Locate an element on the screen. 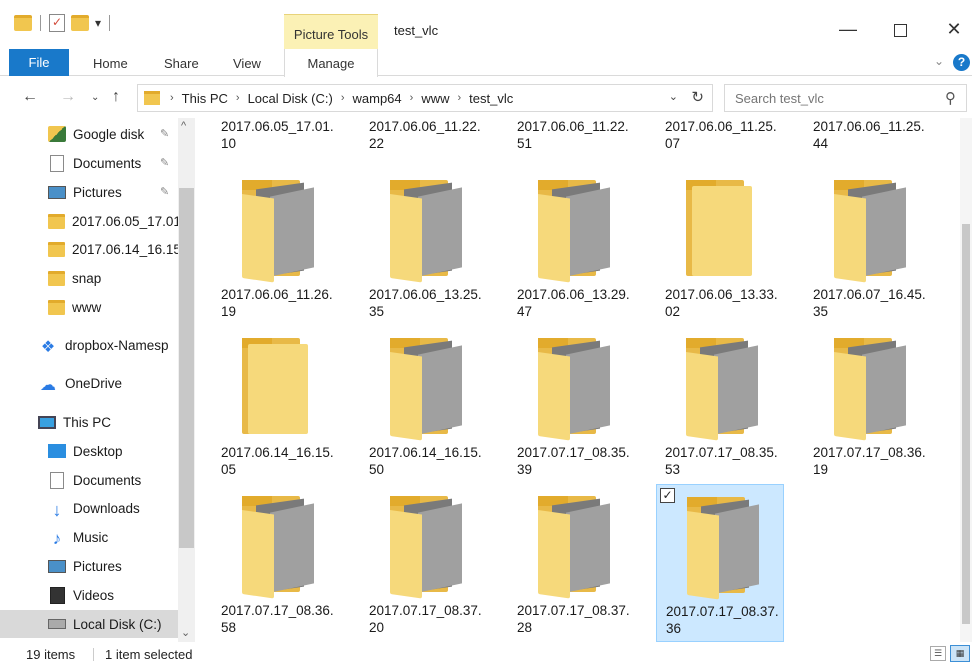 The width and height of the screenshot is (972, 664). tab-home: Home is located at coordinates (110, 62).